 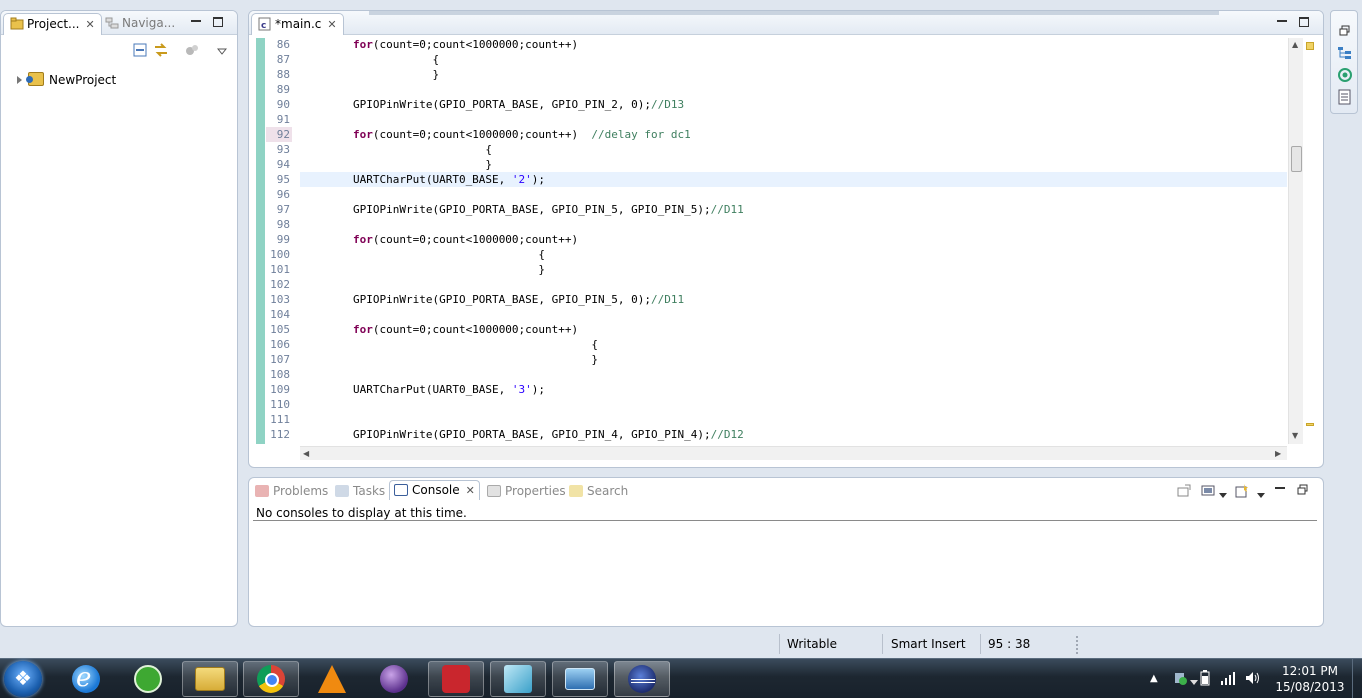 I want to click on open-console-icon, so click(x=1184, y=492).